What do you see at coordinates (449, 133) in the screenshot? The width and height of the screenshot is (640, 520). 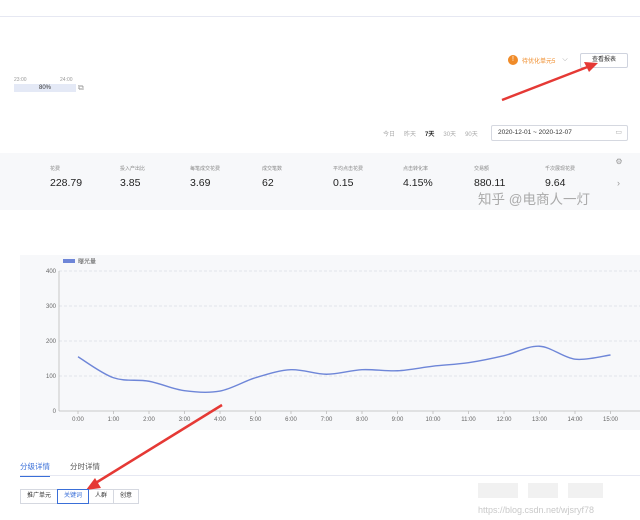 I see `range-tab: 30天` at bounding box center [449, 133].